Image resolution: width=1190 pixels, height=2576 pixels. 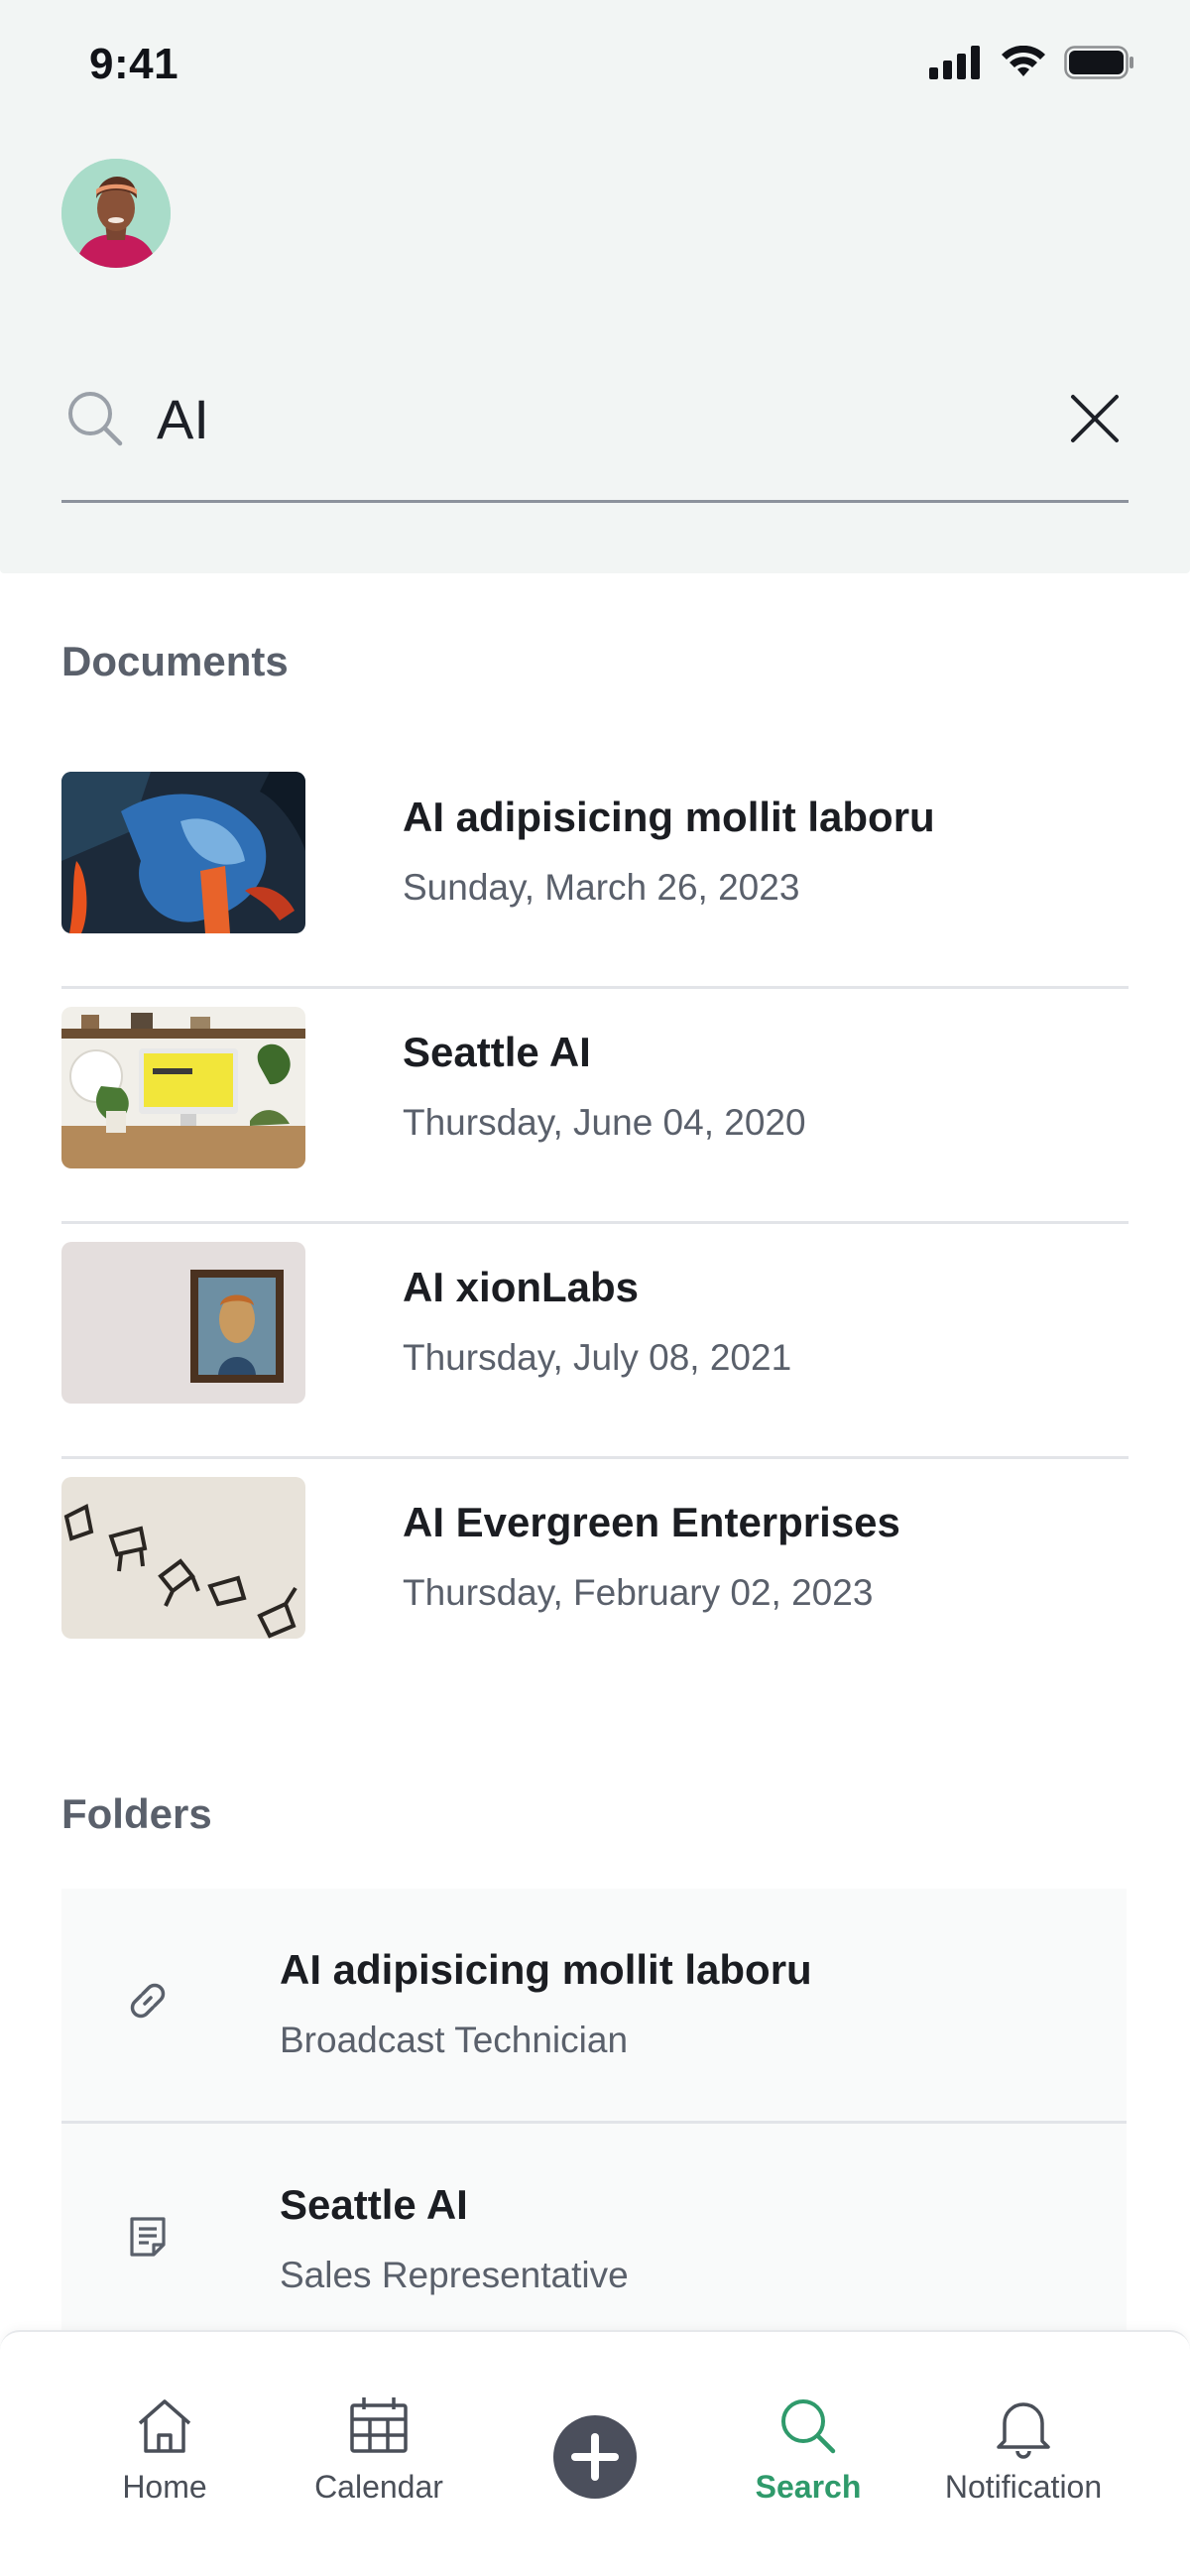 What do you see at coordinates (594, 2241) in the screenshot?
I see `folder-item: Seattle AI Sales Representative` at bounding box center [594, 2241].